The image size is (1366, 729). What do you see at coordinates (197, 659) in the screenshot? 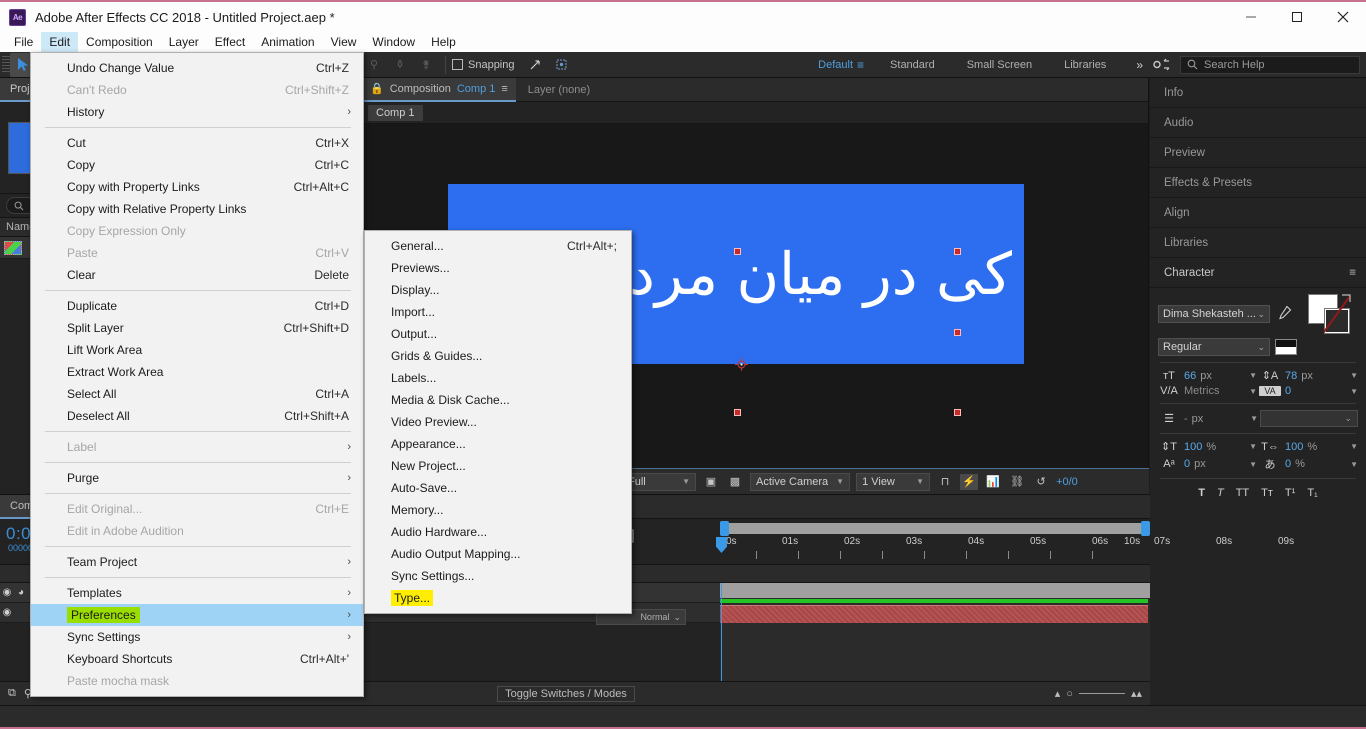
I see `menu-item-keyboard-shortcuts: Keyboard Shortcuts Ctrl+Alt+'` at bounding box center [197, 659].